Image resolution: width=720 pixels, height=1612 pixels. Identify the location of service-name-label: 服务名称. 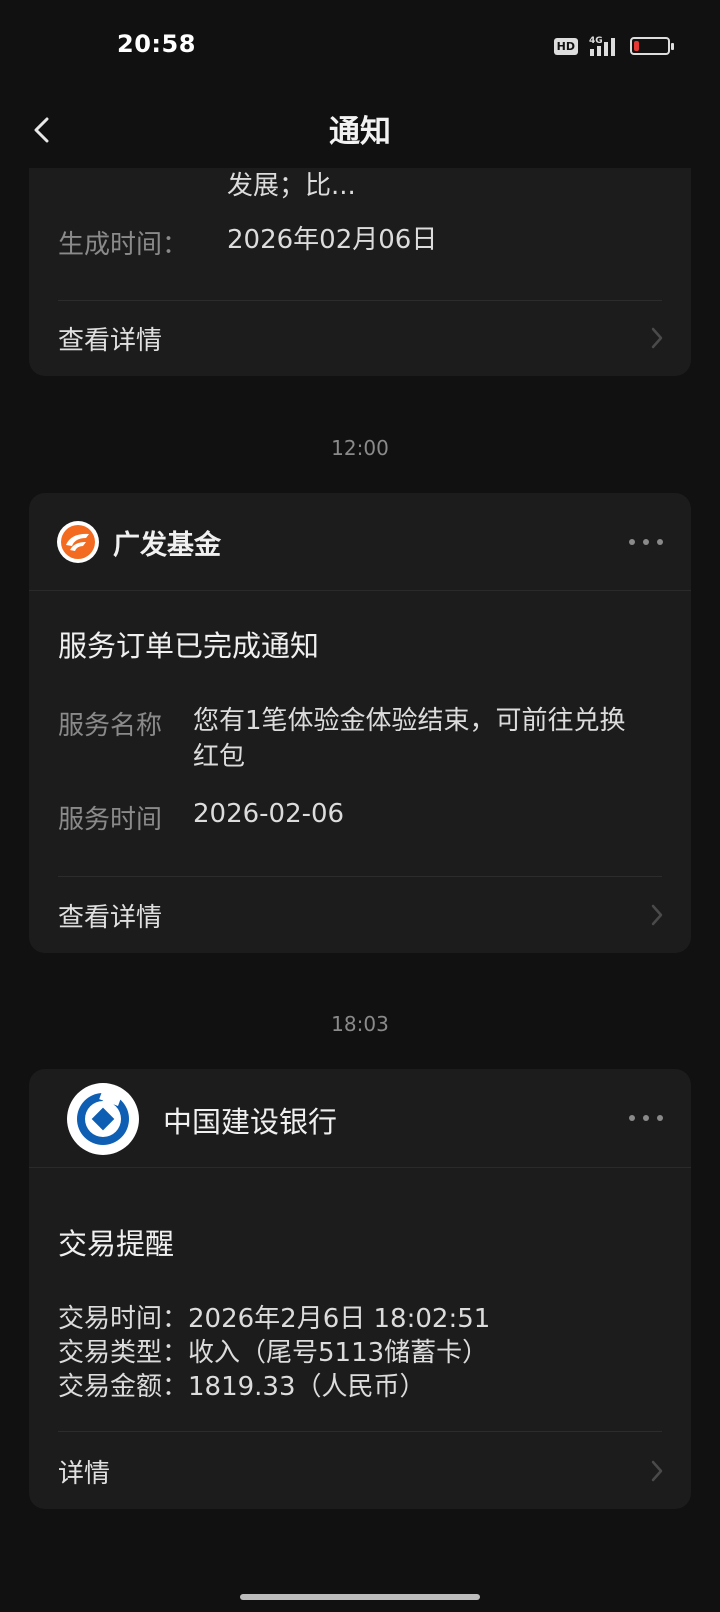
(110, 726).